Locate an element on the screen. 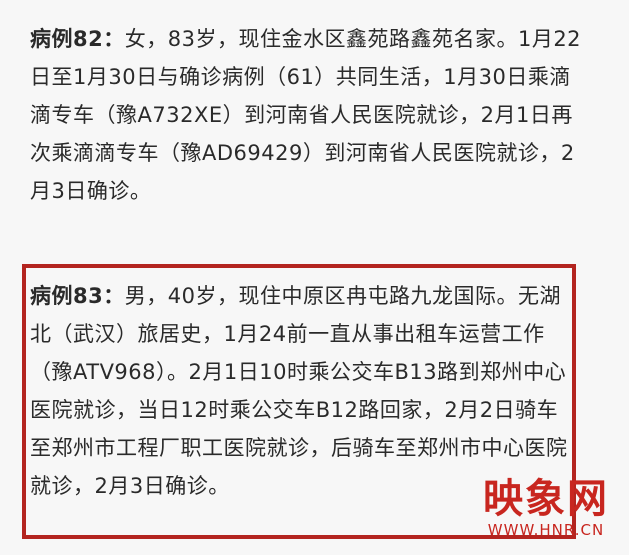 This screenshot has width=629, height=555. case-83-label: 病例83： is located at coordinates (77, 296).